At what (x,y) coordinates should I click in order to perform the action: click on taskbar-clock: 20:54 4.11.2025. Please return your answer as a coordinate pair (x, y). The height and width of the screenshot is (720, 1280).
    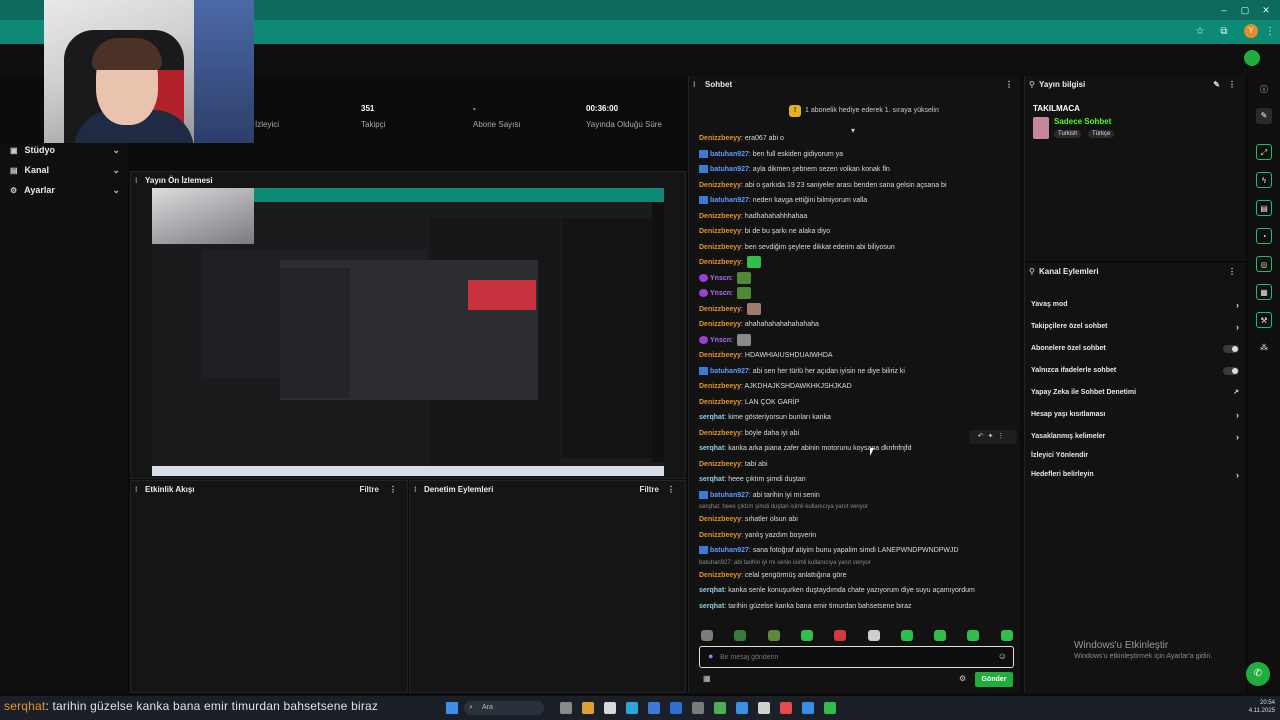
    Looking at the image, I should click on (1250, 707).